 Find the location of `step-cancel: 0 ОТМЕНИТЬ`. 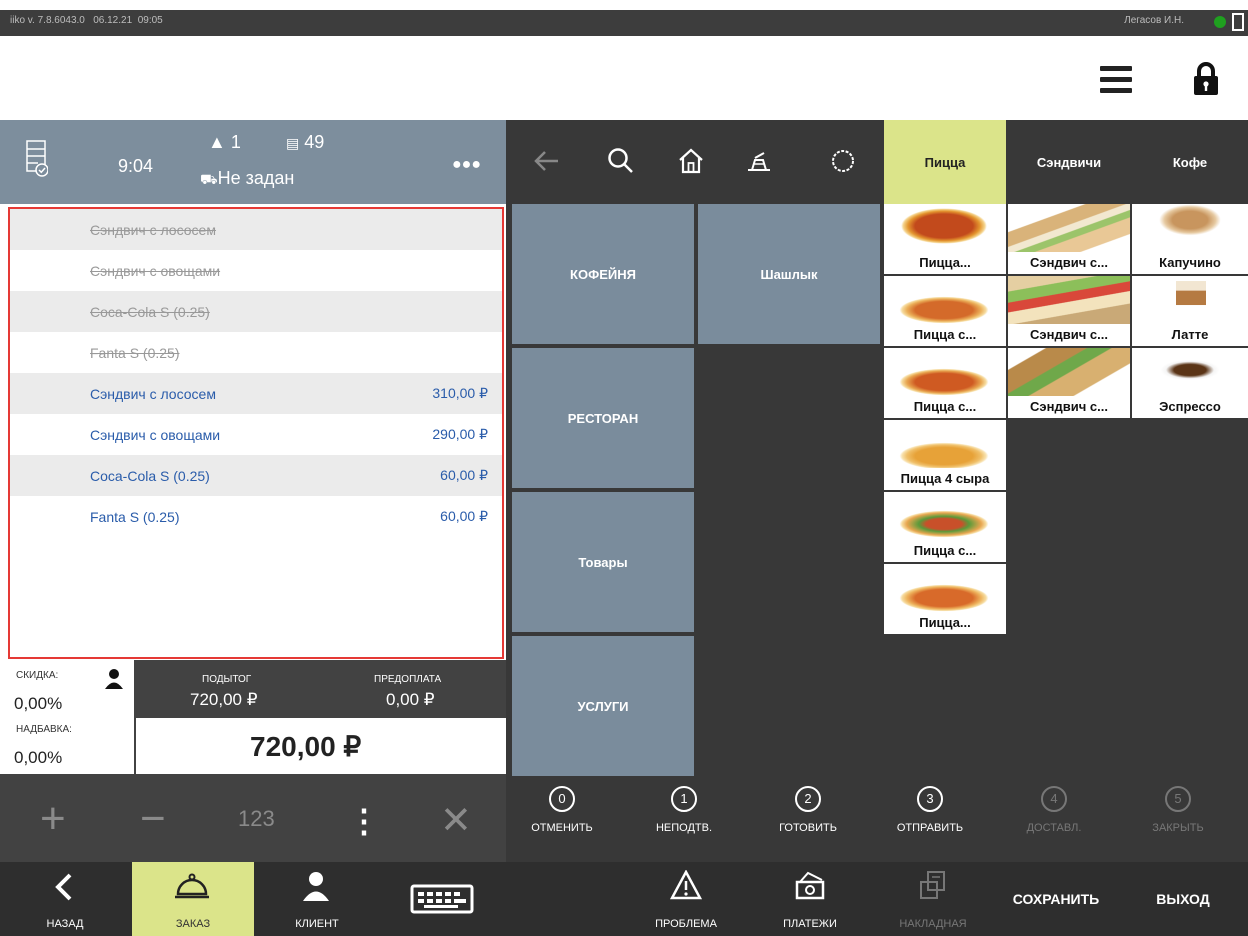

step-cancel: 0 ОТМЕНИТЬ is located at coordinates (562, 810).